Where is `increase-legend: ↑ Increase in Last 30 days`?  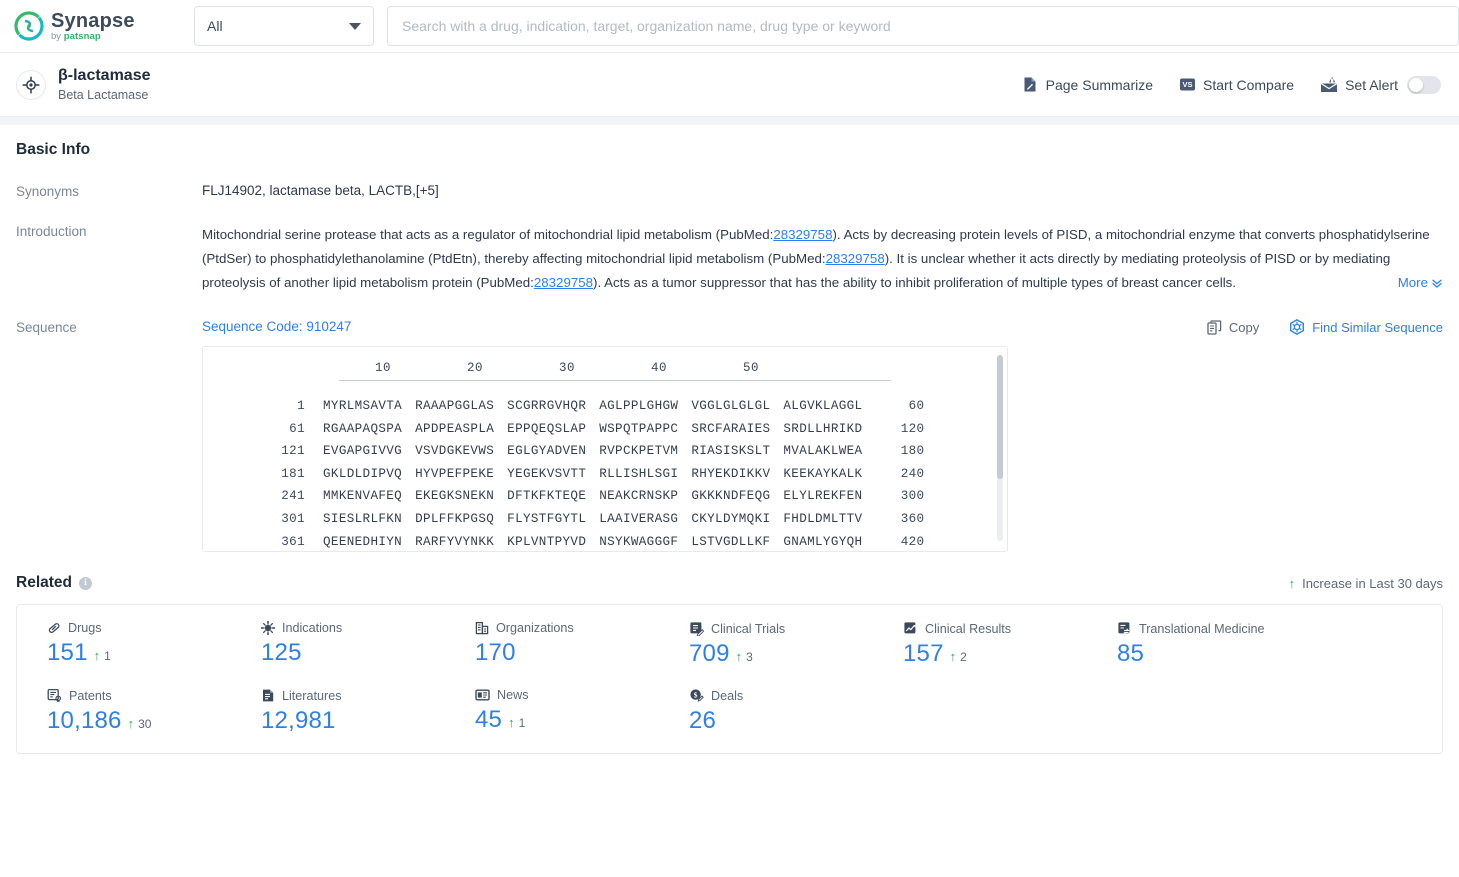
increase-legend: ↑ Increase in Last 30 days is located at coordinates (1366, 583).